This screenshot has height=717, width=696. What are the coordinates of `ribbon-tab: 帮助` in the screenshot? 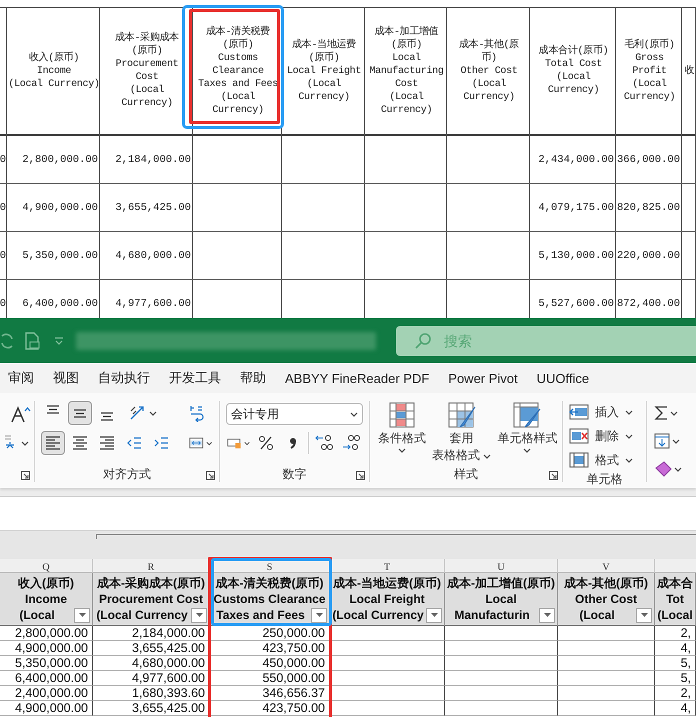 It's located at (253, 378).